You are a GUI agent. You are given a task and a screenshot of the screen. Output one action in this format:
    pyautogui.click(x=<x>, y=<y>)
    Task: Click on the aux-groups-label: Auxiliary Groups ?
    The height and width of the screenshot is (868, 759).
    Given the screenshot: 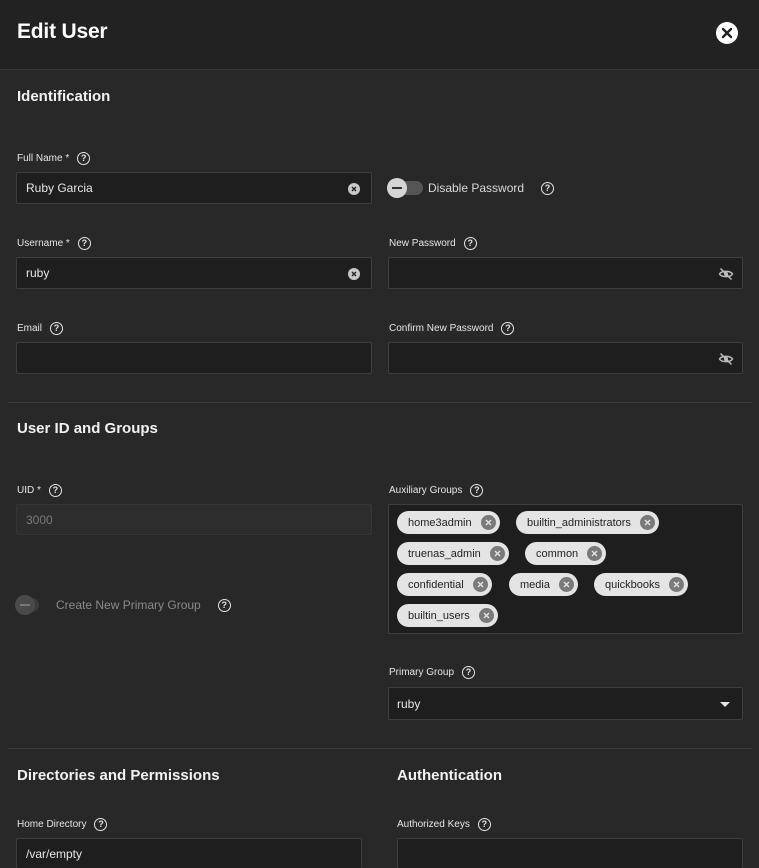 What is the action you would take?
    pyautogui.click(x=436, y=490)
    